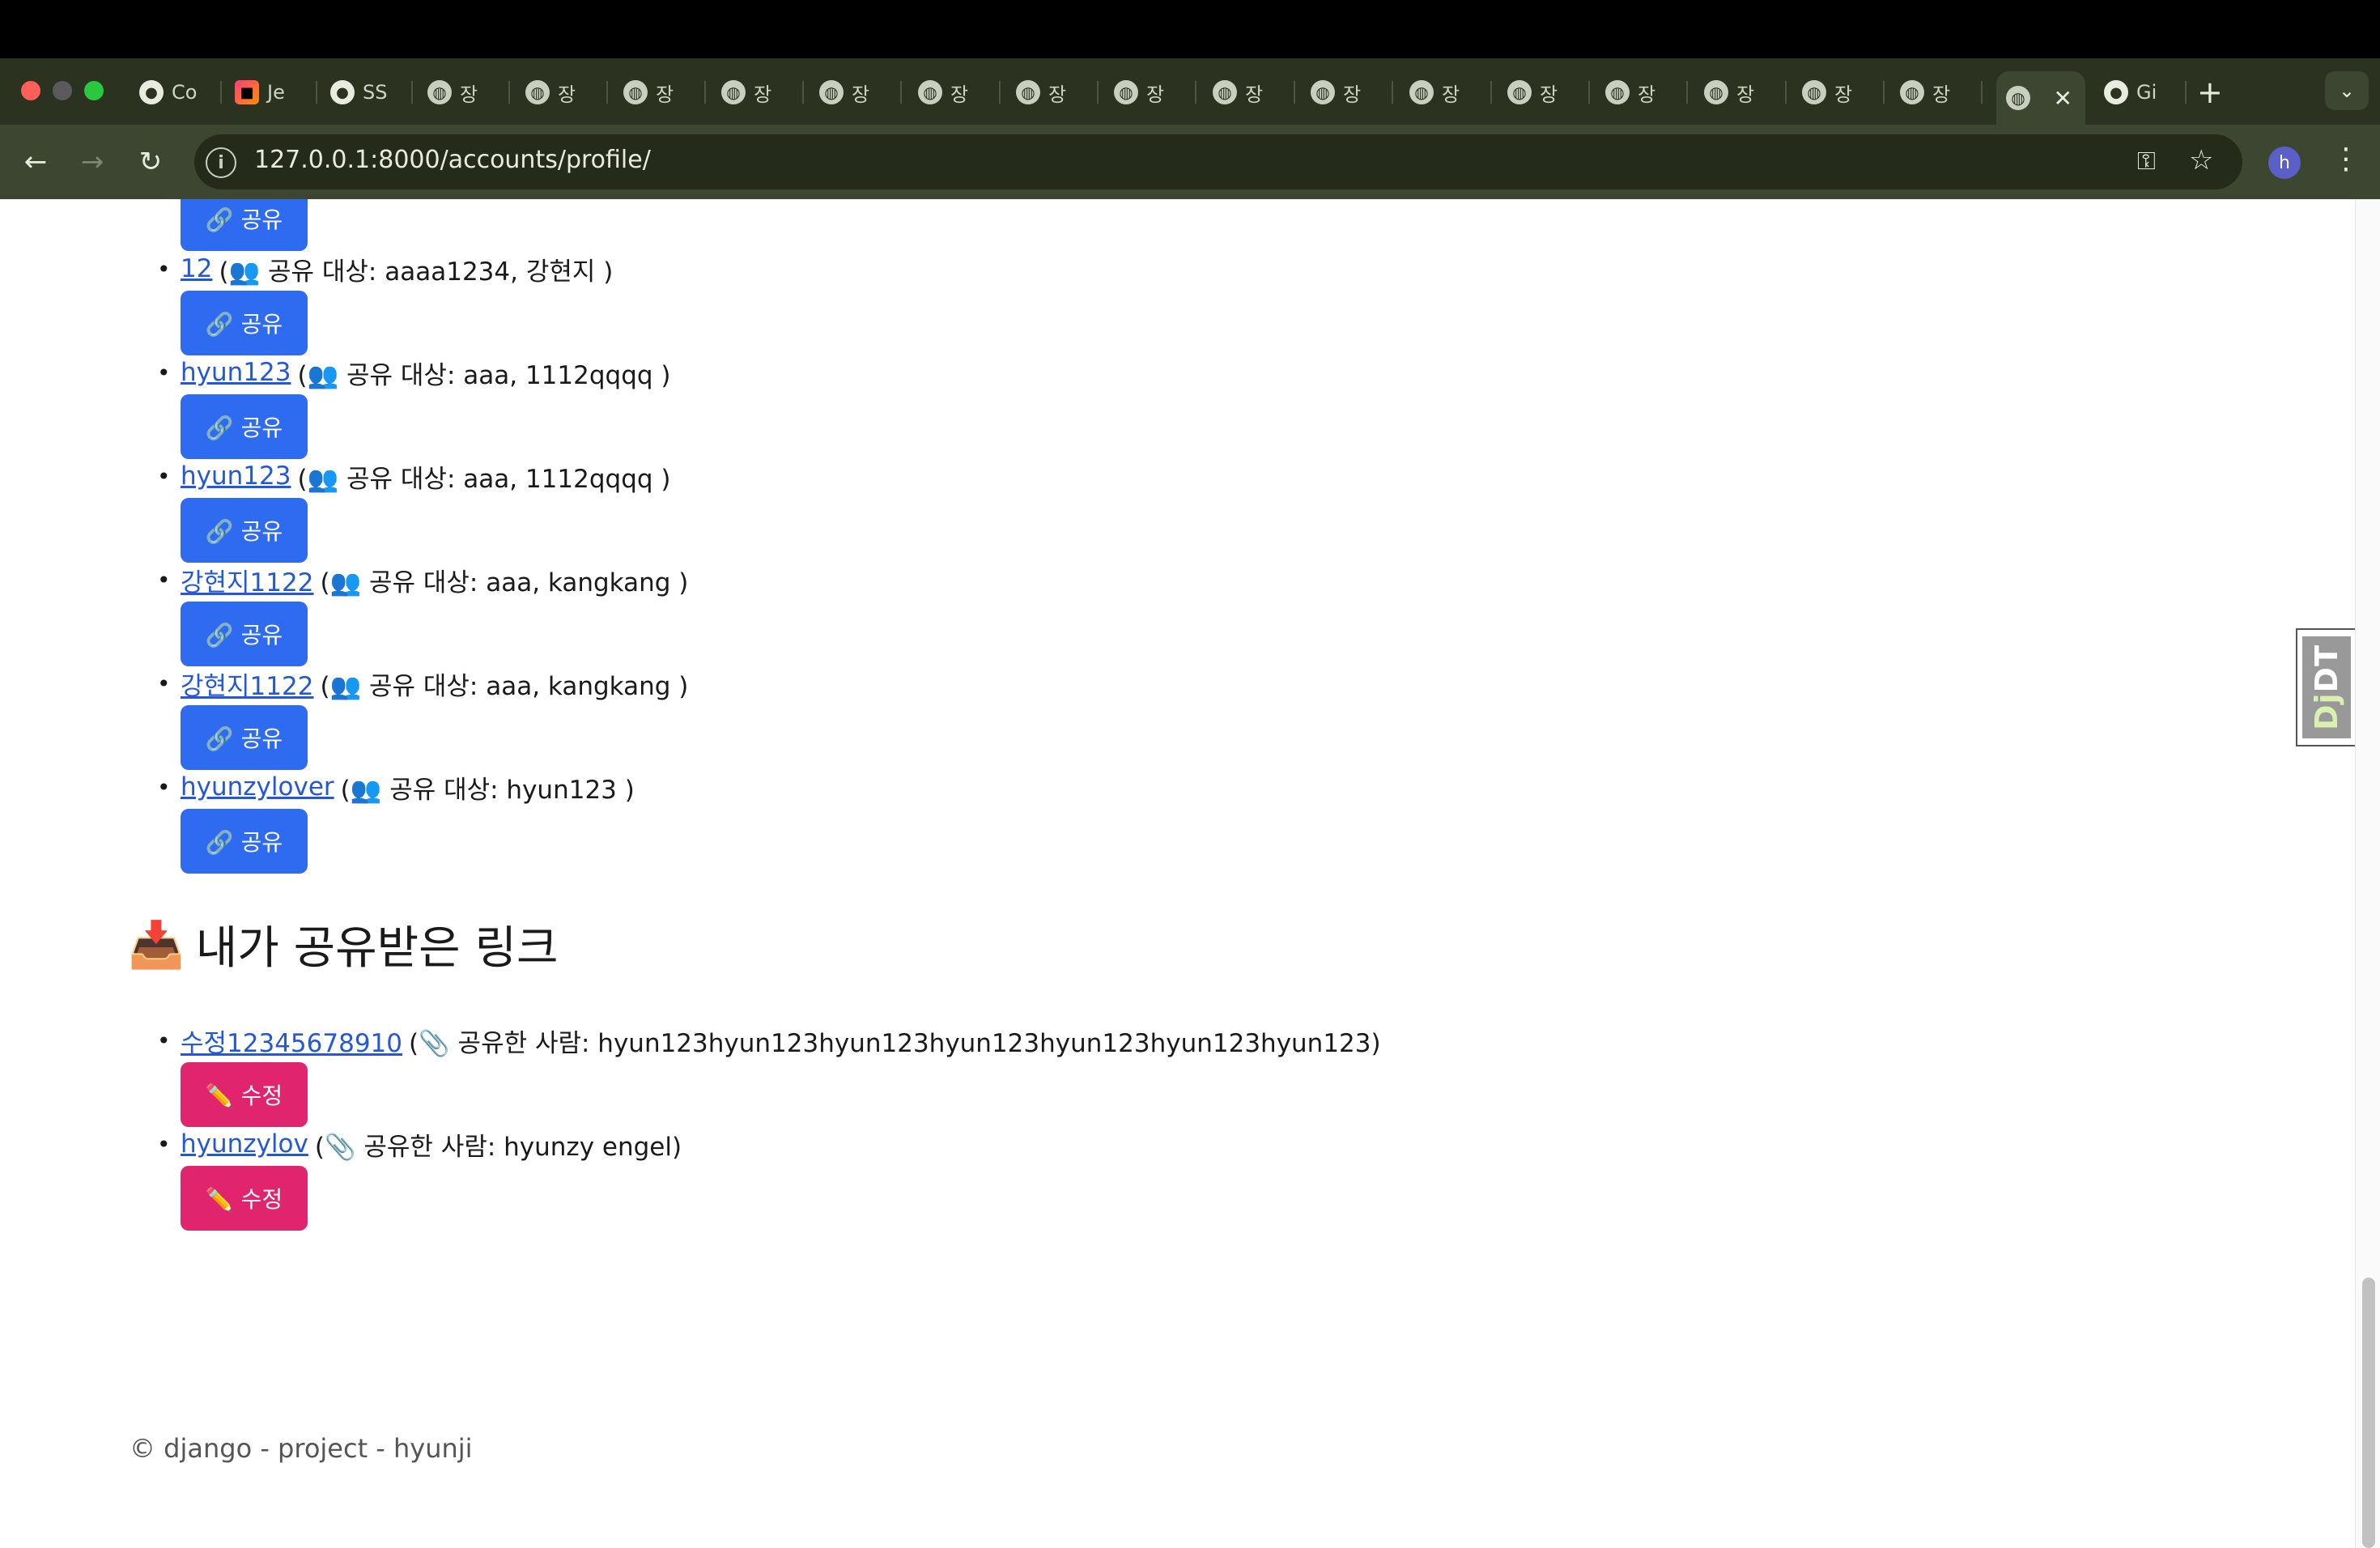  I want to click on inbox-tray-icon: 📥, so click(157, 945).